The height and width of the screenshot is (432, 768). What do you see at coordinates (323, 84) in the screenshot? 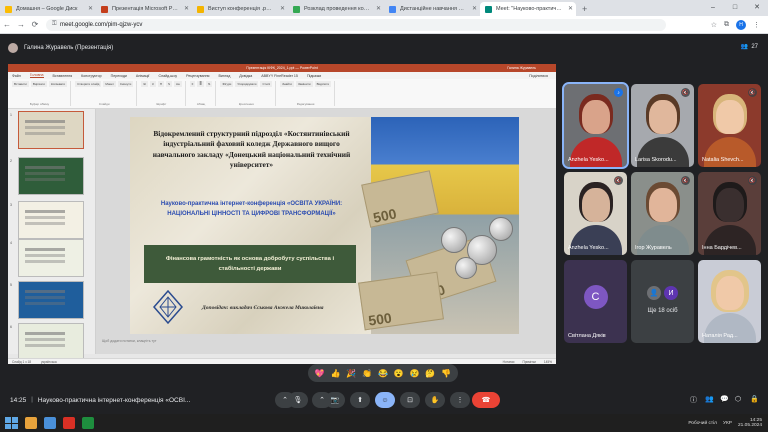
I see `ribbon-button: Виділити` at bounding box center [323, 84].